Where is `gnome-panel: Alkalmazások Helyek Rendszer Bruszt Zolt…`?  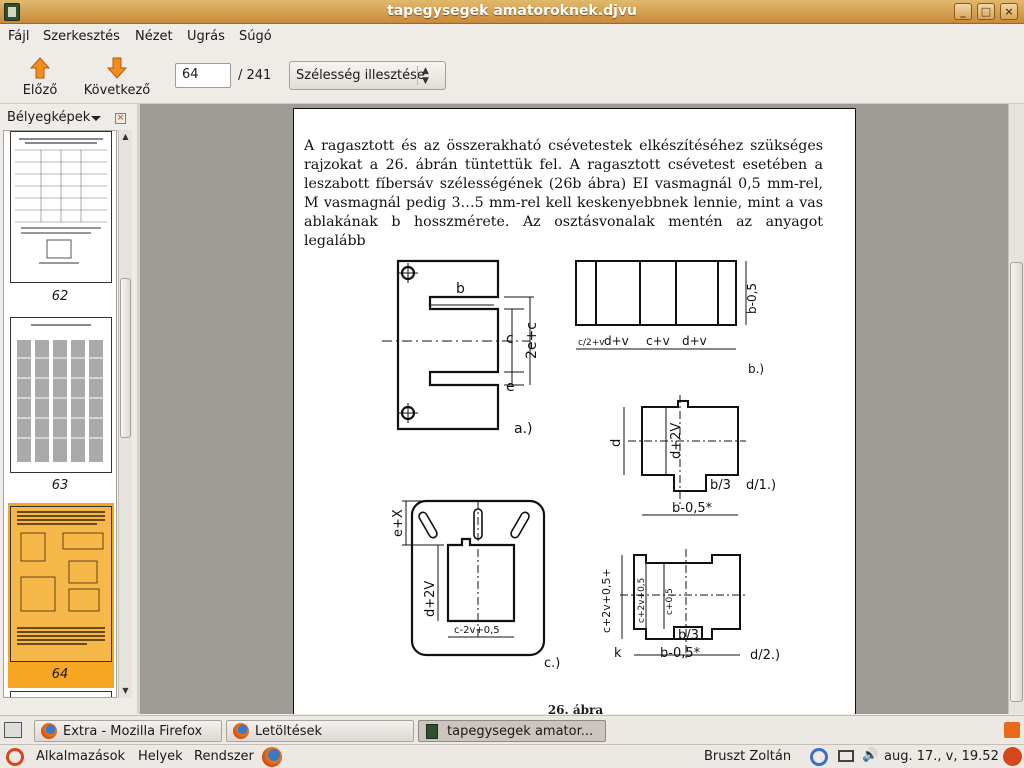 gnome-panel: Alkalmazások Helyek Rendszer Bruszt Zolt… is located at coordinates (512, 756).